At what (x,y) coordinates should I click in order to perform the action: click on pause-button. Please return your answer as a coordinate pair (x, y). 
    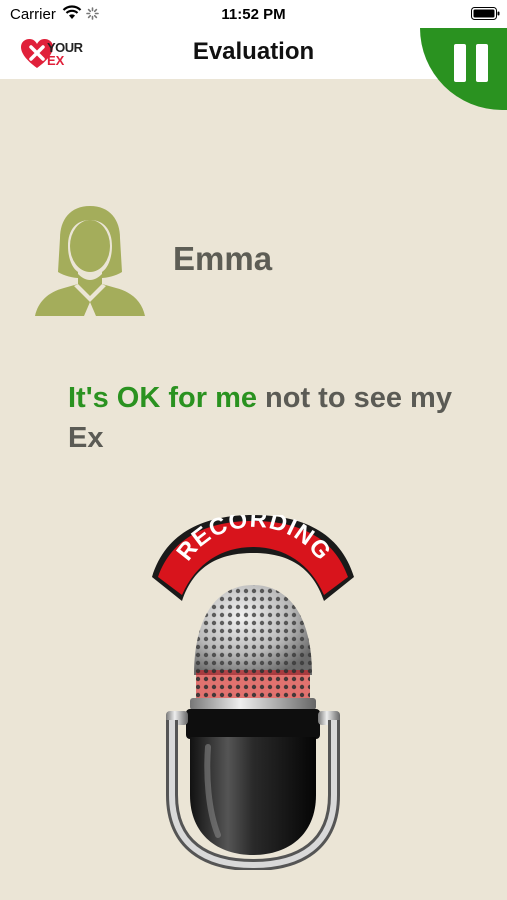
    Looking at the image, I should click on (463, 69).